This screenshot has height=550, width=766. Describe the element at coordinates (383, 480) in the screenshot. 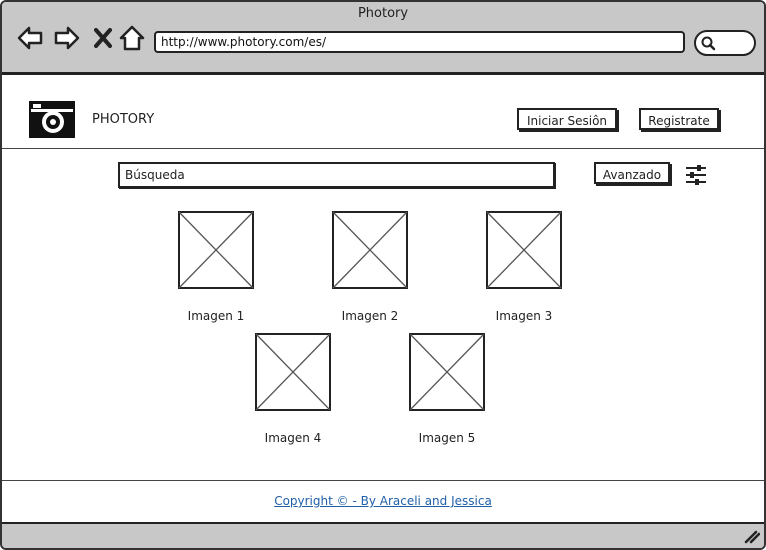

I see `footer-divider` at that location.